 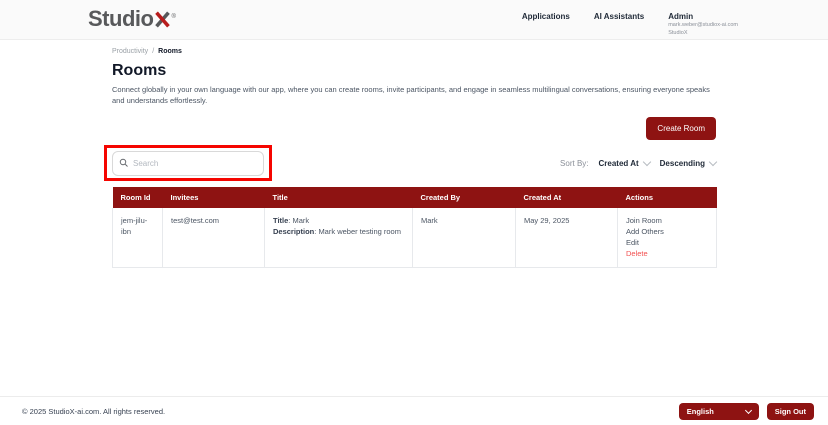 I want to click on header-invitees: Invitees, so click(x=213, y=197).